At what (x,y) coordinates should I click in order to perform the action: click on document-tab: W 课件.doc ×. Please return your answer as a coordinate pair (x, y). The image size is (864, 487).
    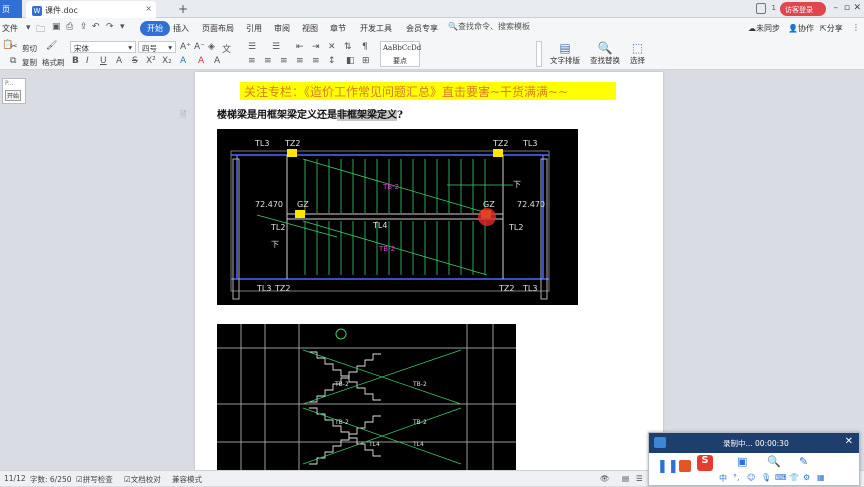
    Looking at the image, I should click on (91, 9).